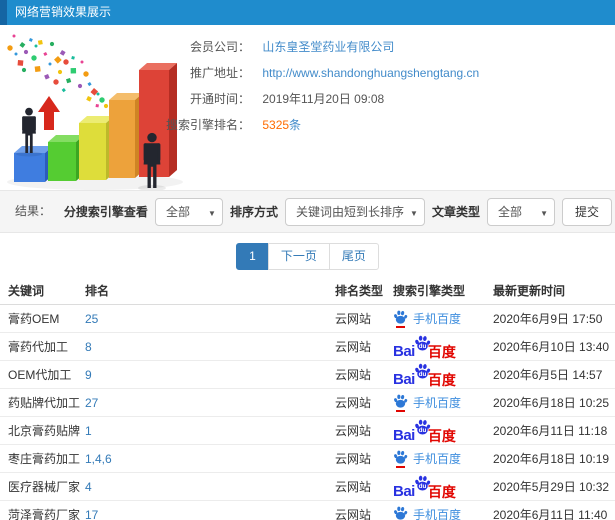 This screenshot has height=520, width=615. What do you see at coordinates (307, 346) in the screenshot?
I see `table-row: 膏药代加工 8 云网站 Bai du 百度 2020年6月10日 13:40` at bounding box center [307, 346].